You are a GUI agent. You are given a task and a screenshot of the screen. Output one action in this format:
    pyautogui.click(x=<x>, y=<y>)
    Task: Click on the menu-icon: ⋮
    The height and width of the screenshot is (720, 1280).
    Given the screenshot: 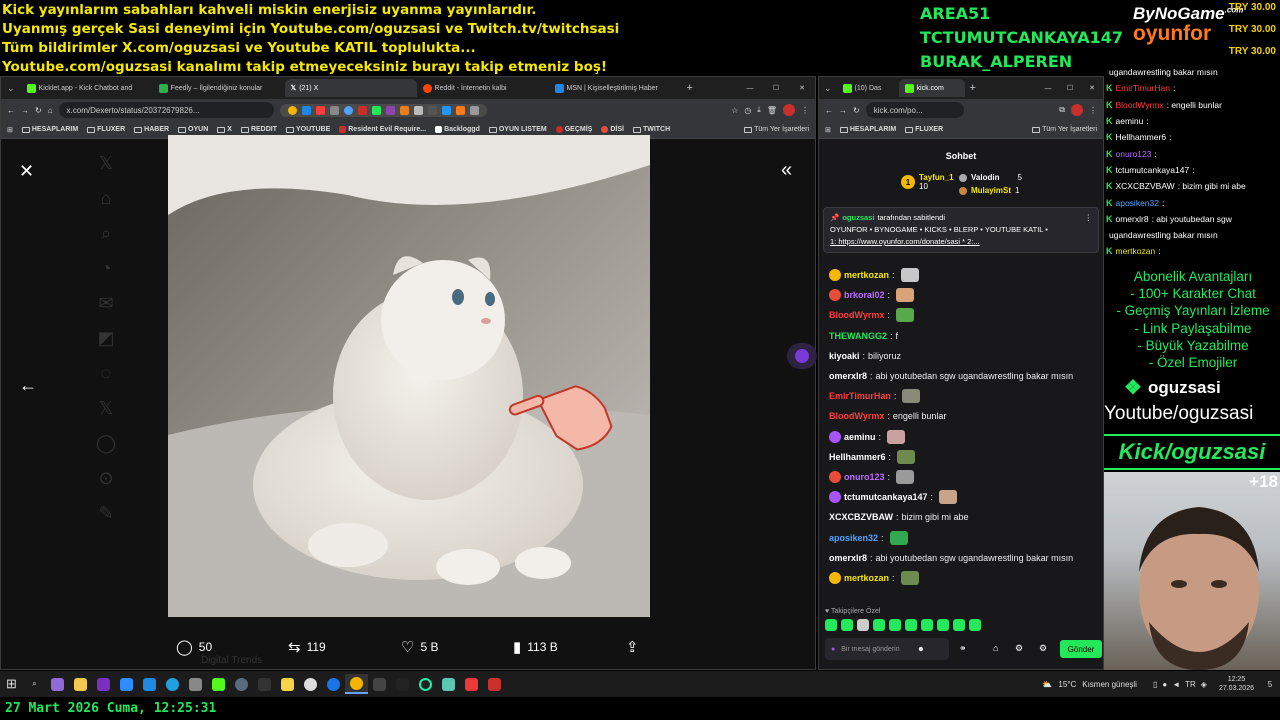 What is the action you would take?
    pyautogui.click(x=1093, y=110)
    